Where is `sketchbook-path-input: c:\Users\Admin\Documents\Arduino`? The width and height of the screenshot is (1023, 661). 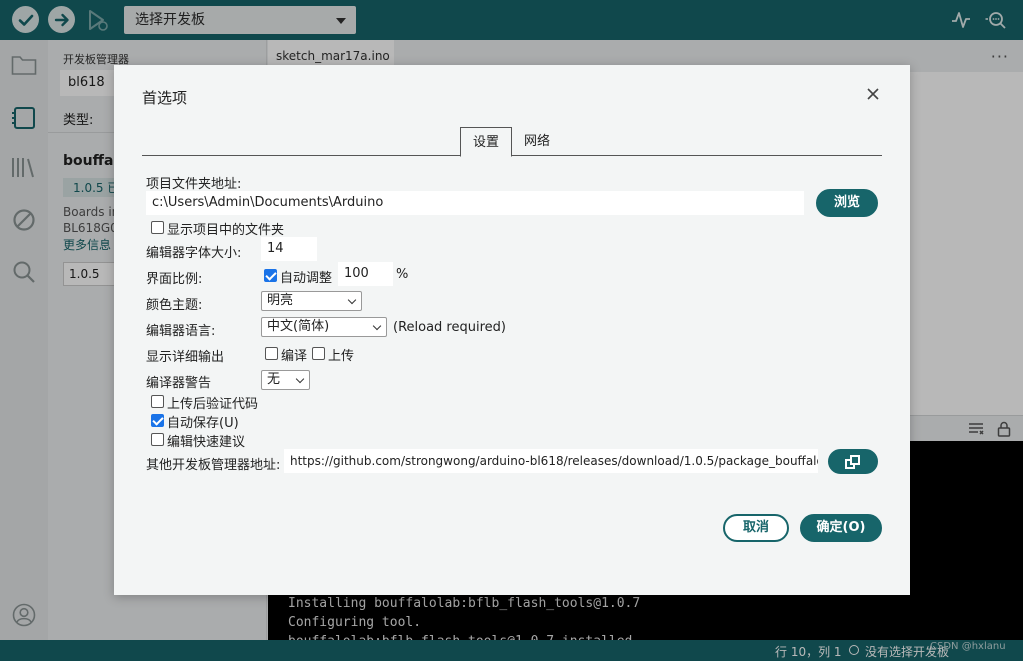
sketchbook-path-input: c:\Users\Admin\Documents\Arduino is located at coordinates (475, 203).